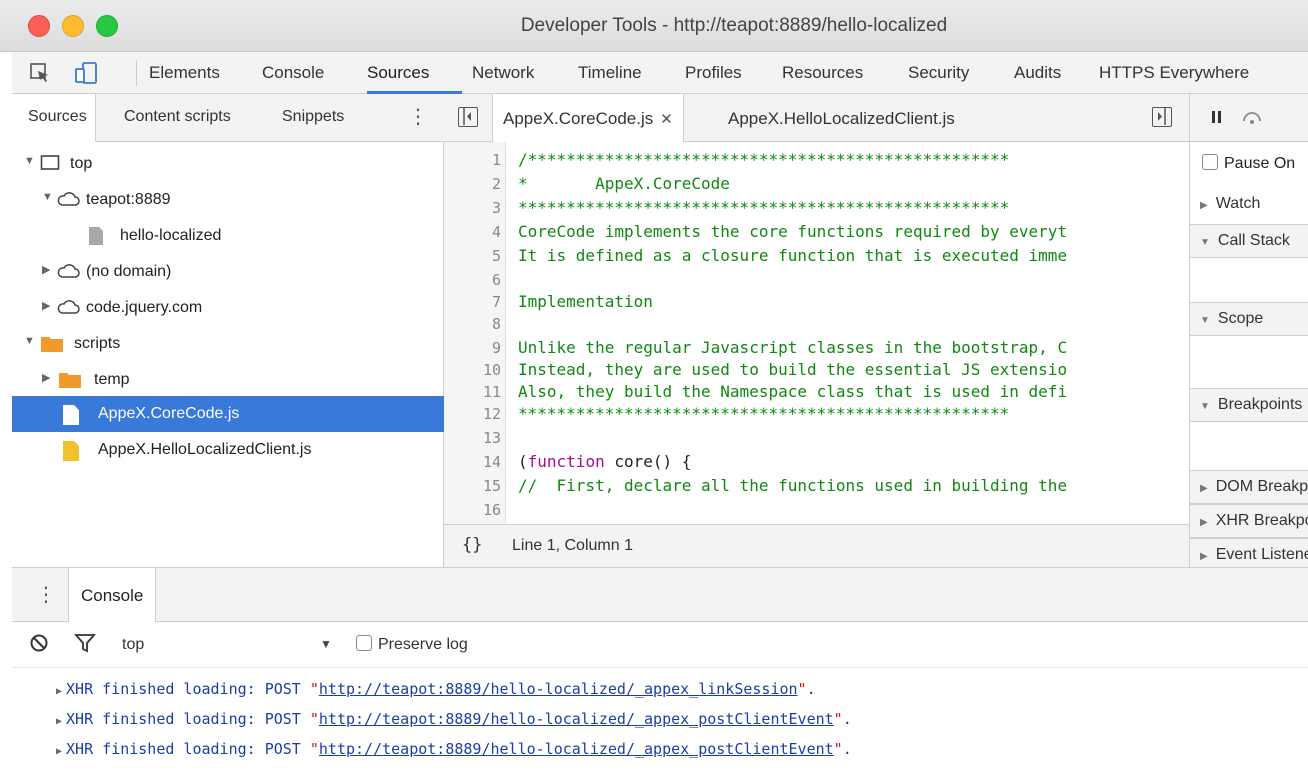 The image size is (1308, 771). I want to click on tree-item-hellolocalizedclient-js: AppeX.HelloLocalizedClient.js, so click(228, 450).